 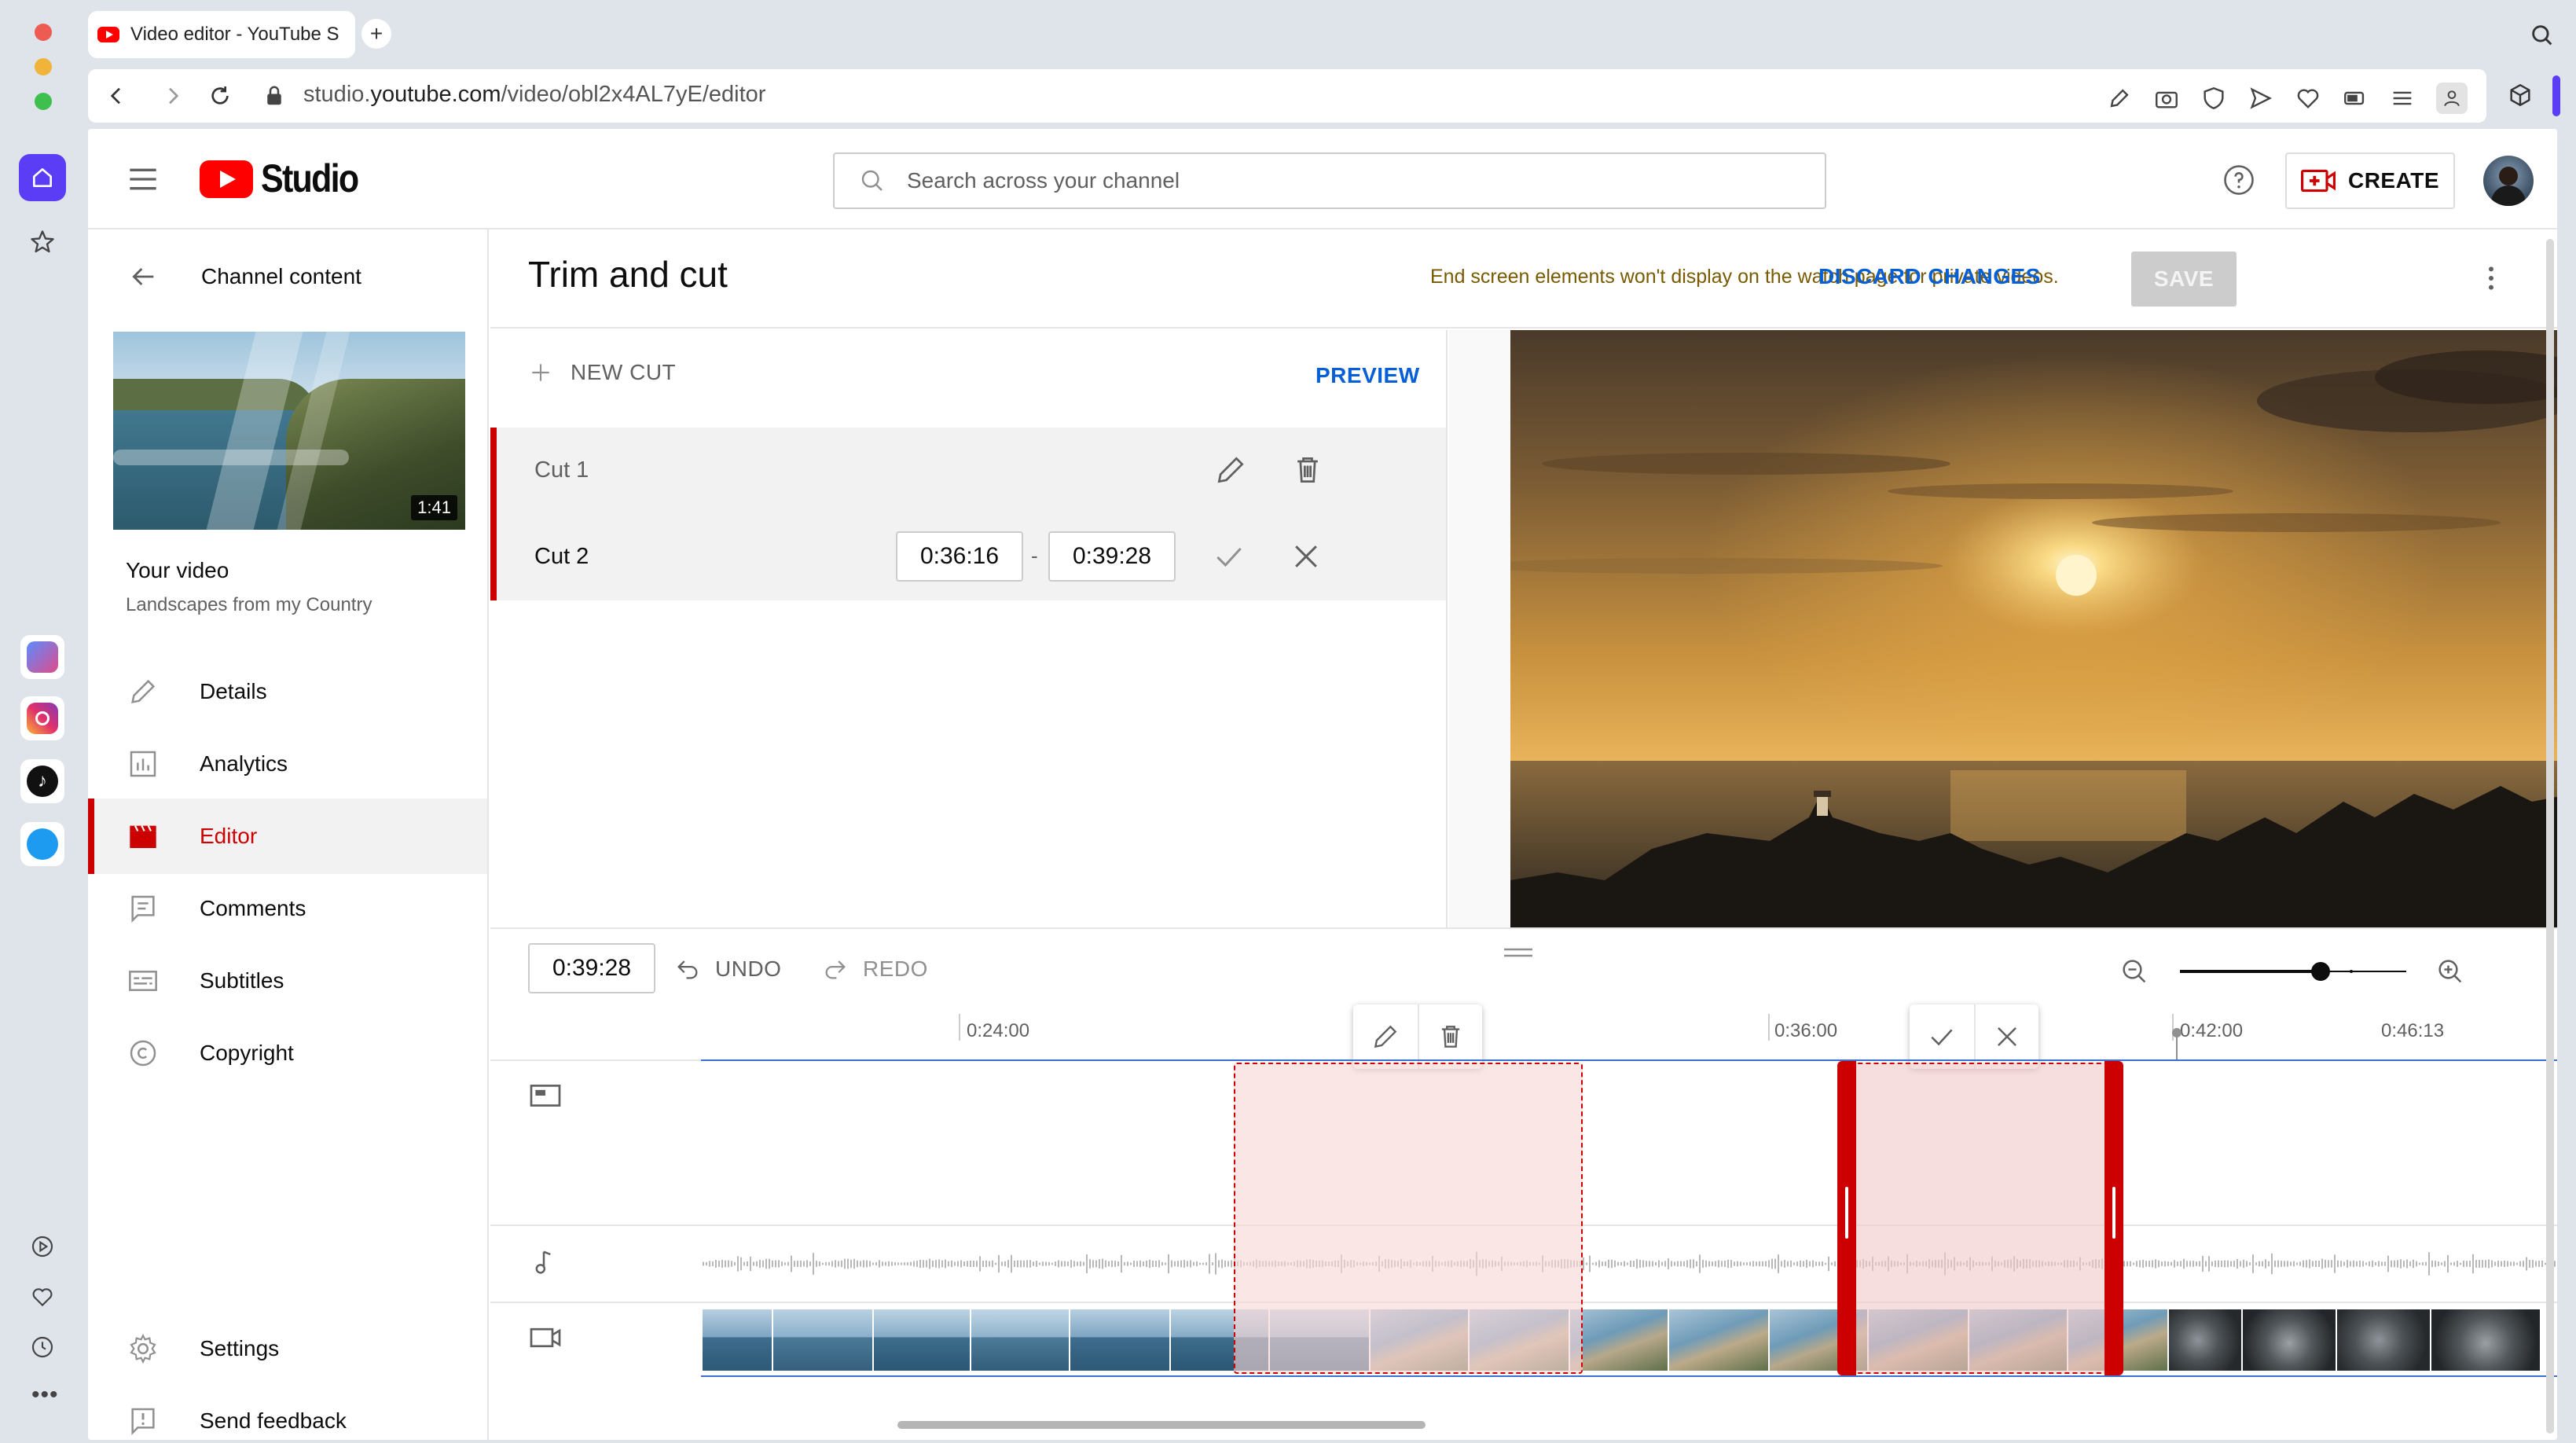 I want to click on browser-search-icon, so click(x=2542, y=35).